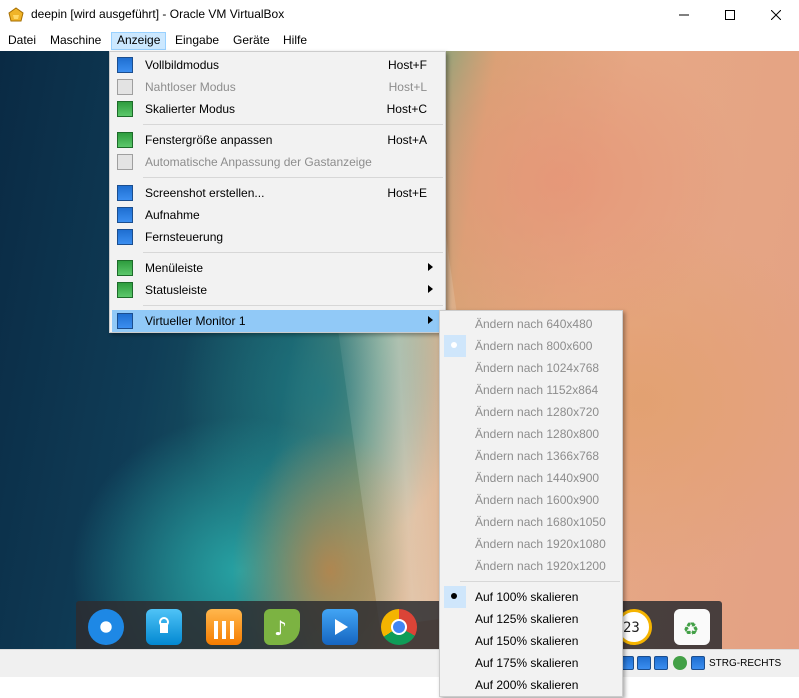 The image size is (799, 698). I want to click on trash-icon: ♻, so click(692, 627).